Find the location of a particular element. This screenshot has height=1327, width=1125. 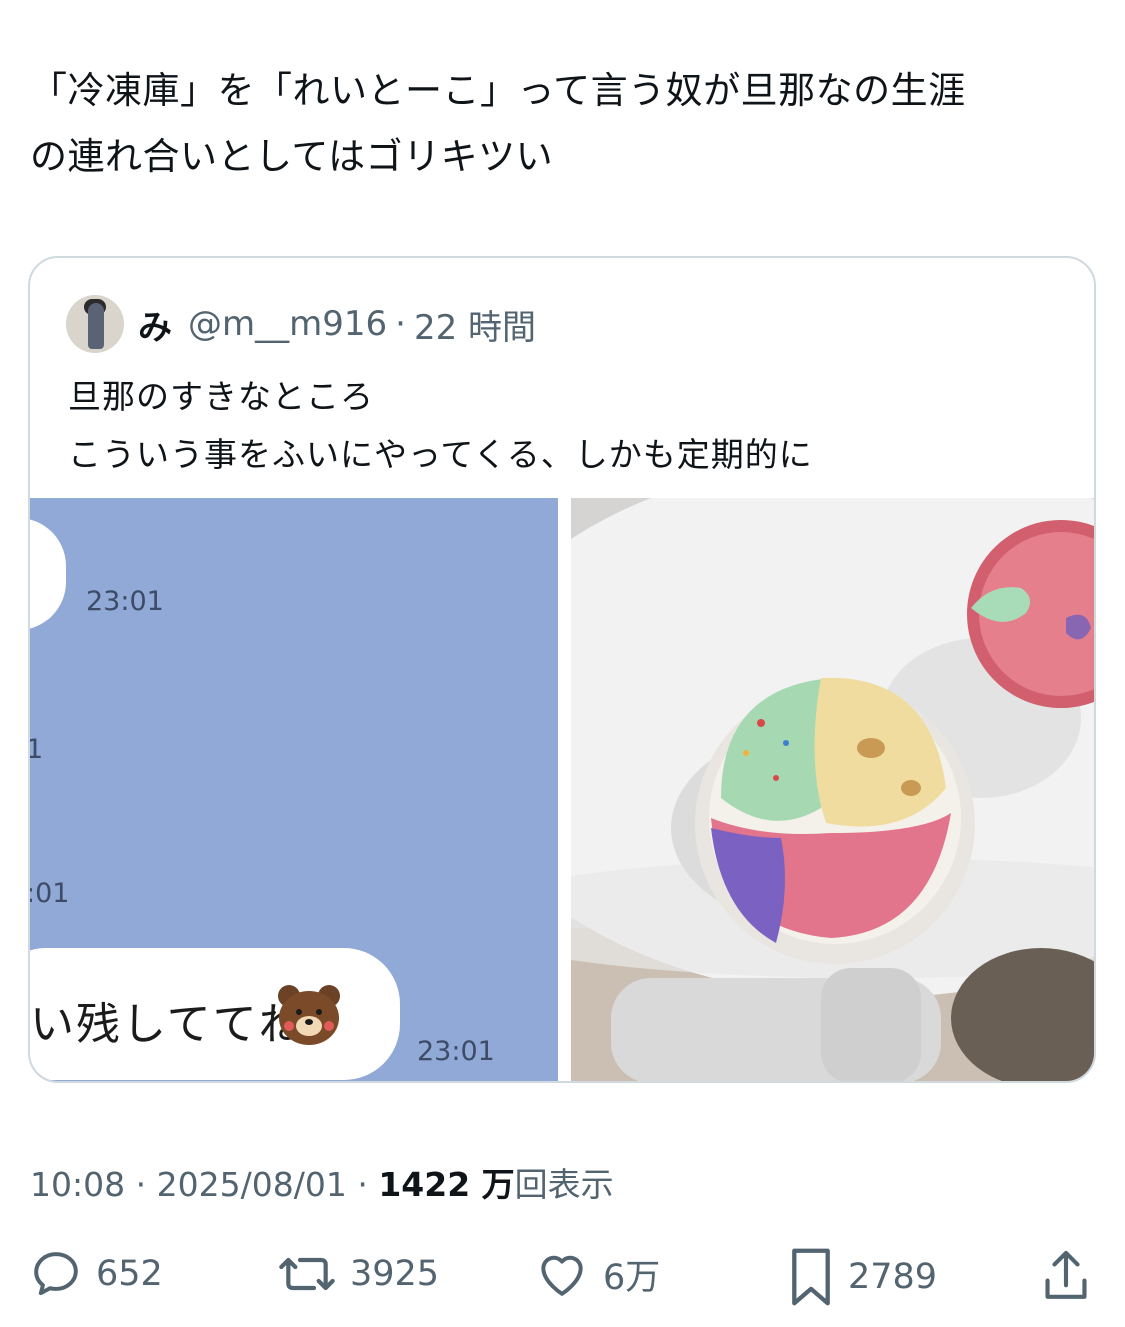

tweet-text: 「冷凍庫」を「れいとーこ」って言う奴が旦那なの生涯 の連れ合いとしてはゴリキツい is located at coordinates (560, 124).